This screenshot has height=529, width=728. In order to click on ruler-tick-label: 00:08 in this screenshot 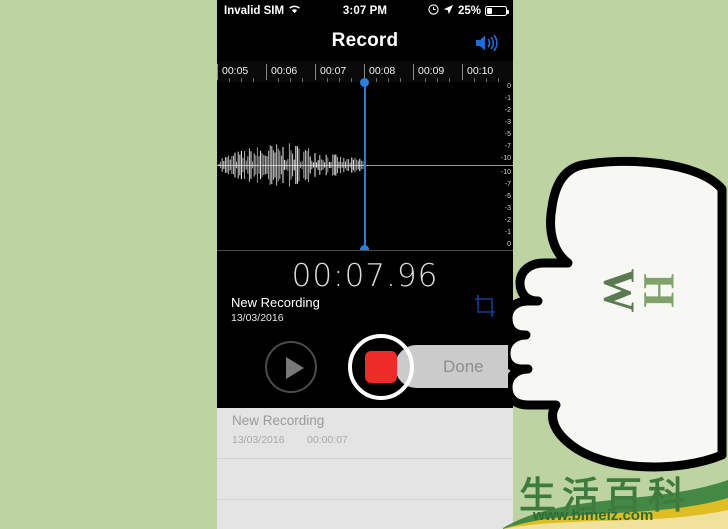, I will do `click(379, 72)`.